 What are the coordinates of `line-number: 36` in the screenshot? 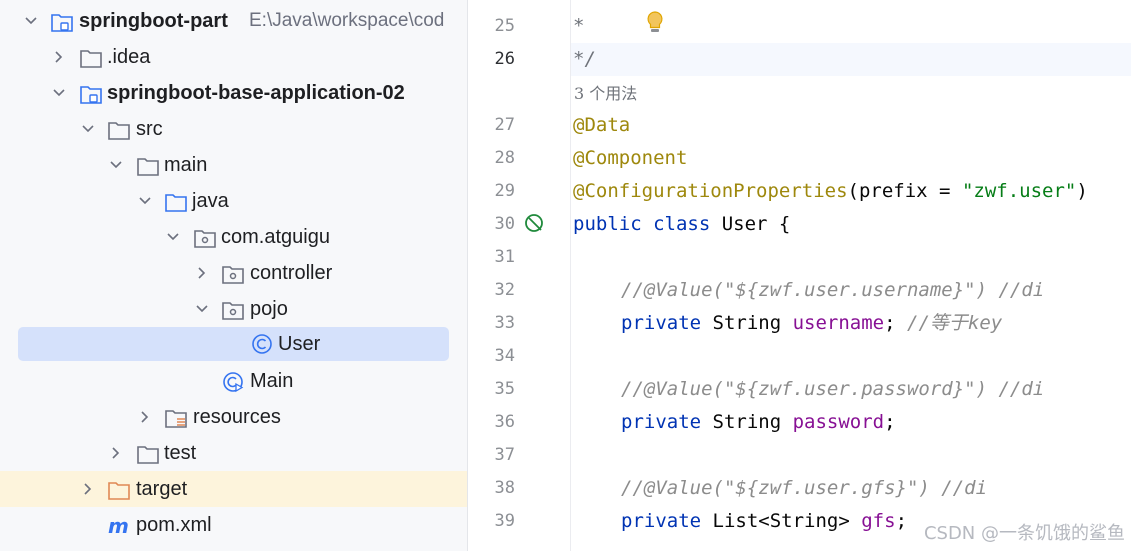 It's located at (504, 422).